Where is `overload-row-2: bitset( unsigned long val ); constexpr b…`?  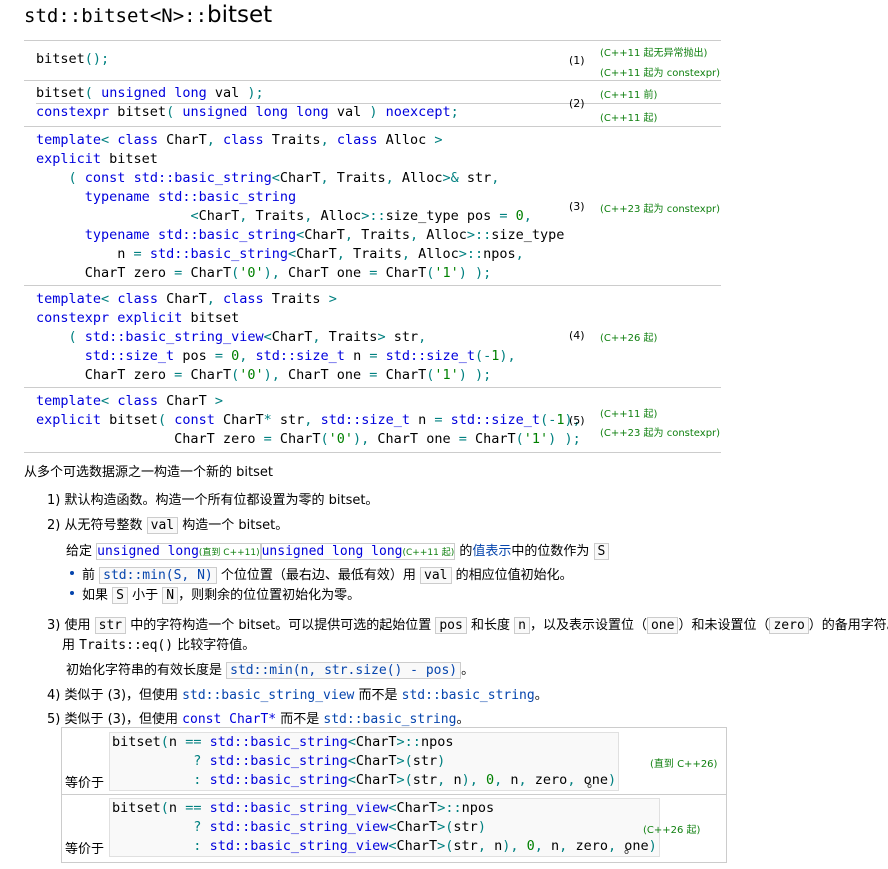
overload-row-2: bitset( unsigned long val ); constexpr b… is located at coordinates (372, 104).